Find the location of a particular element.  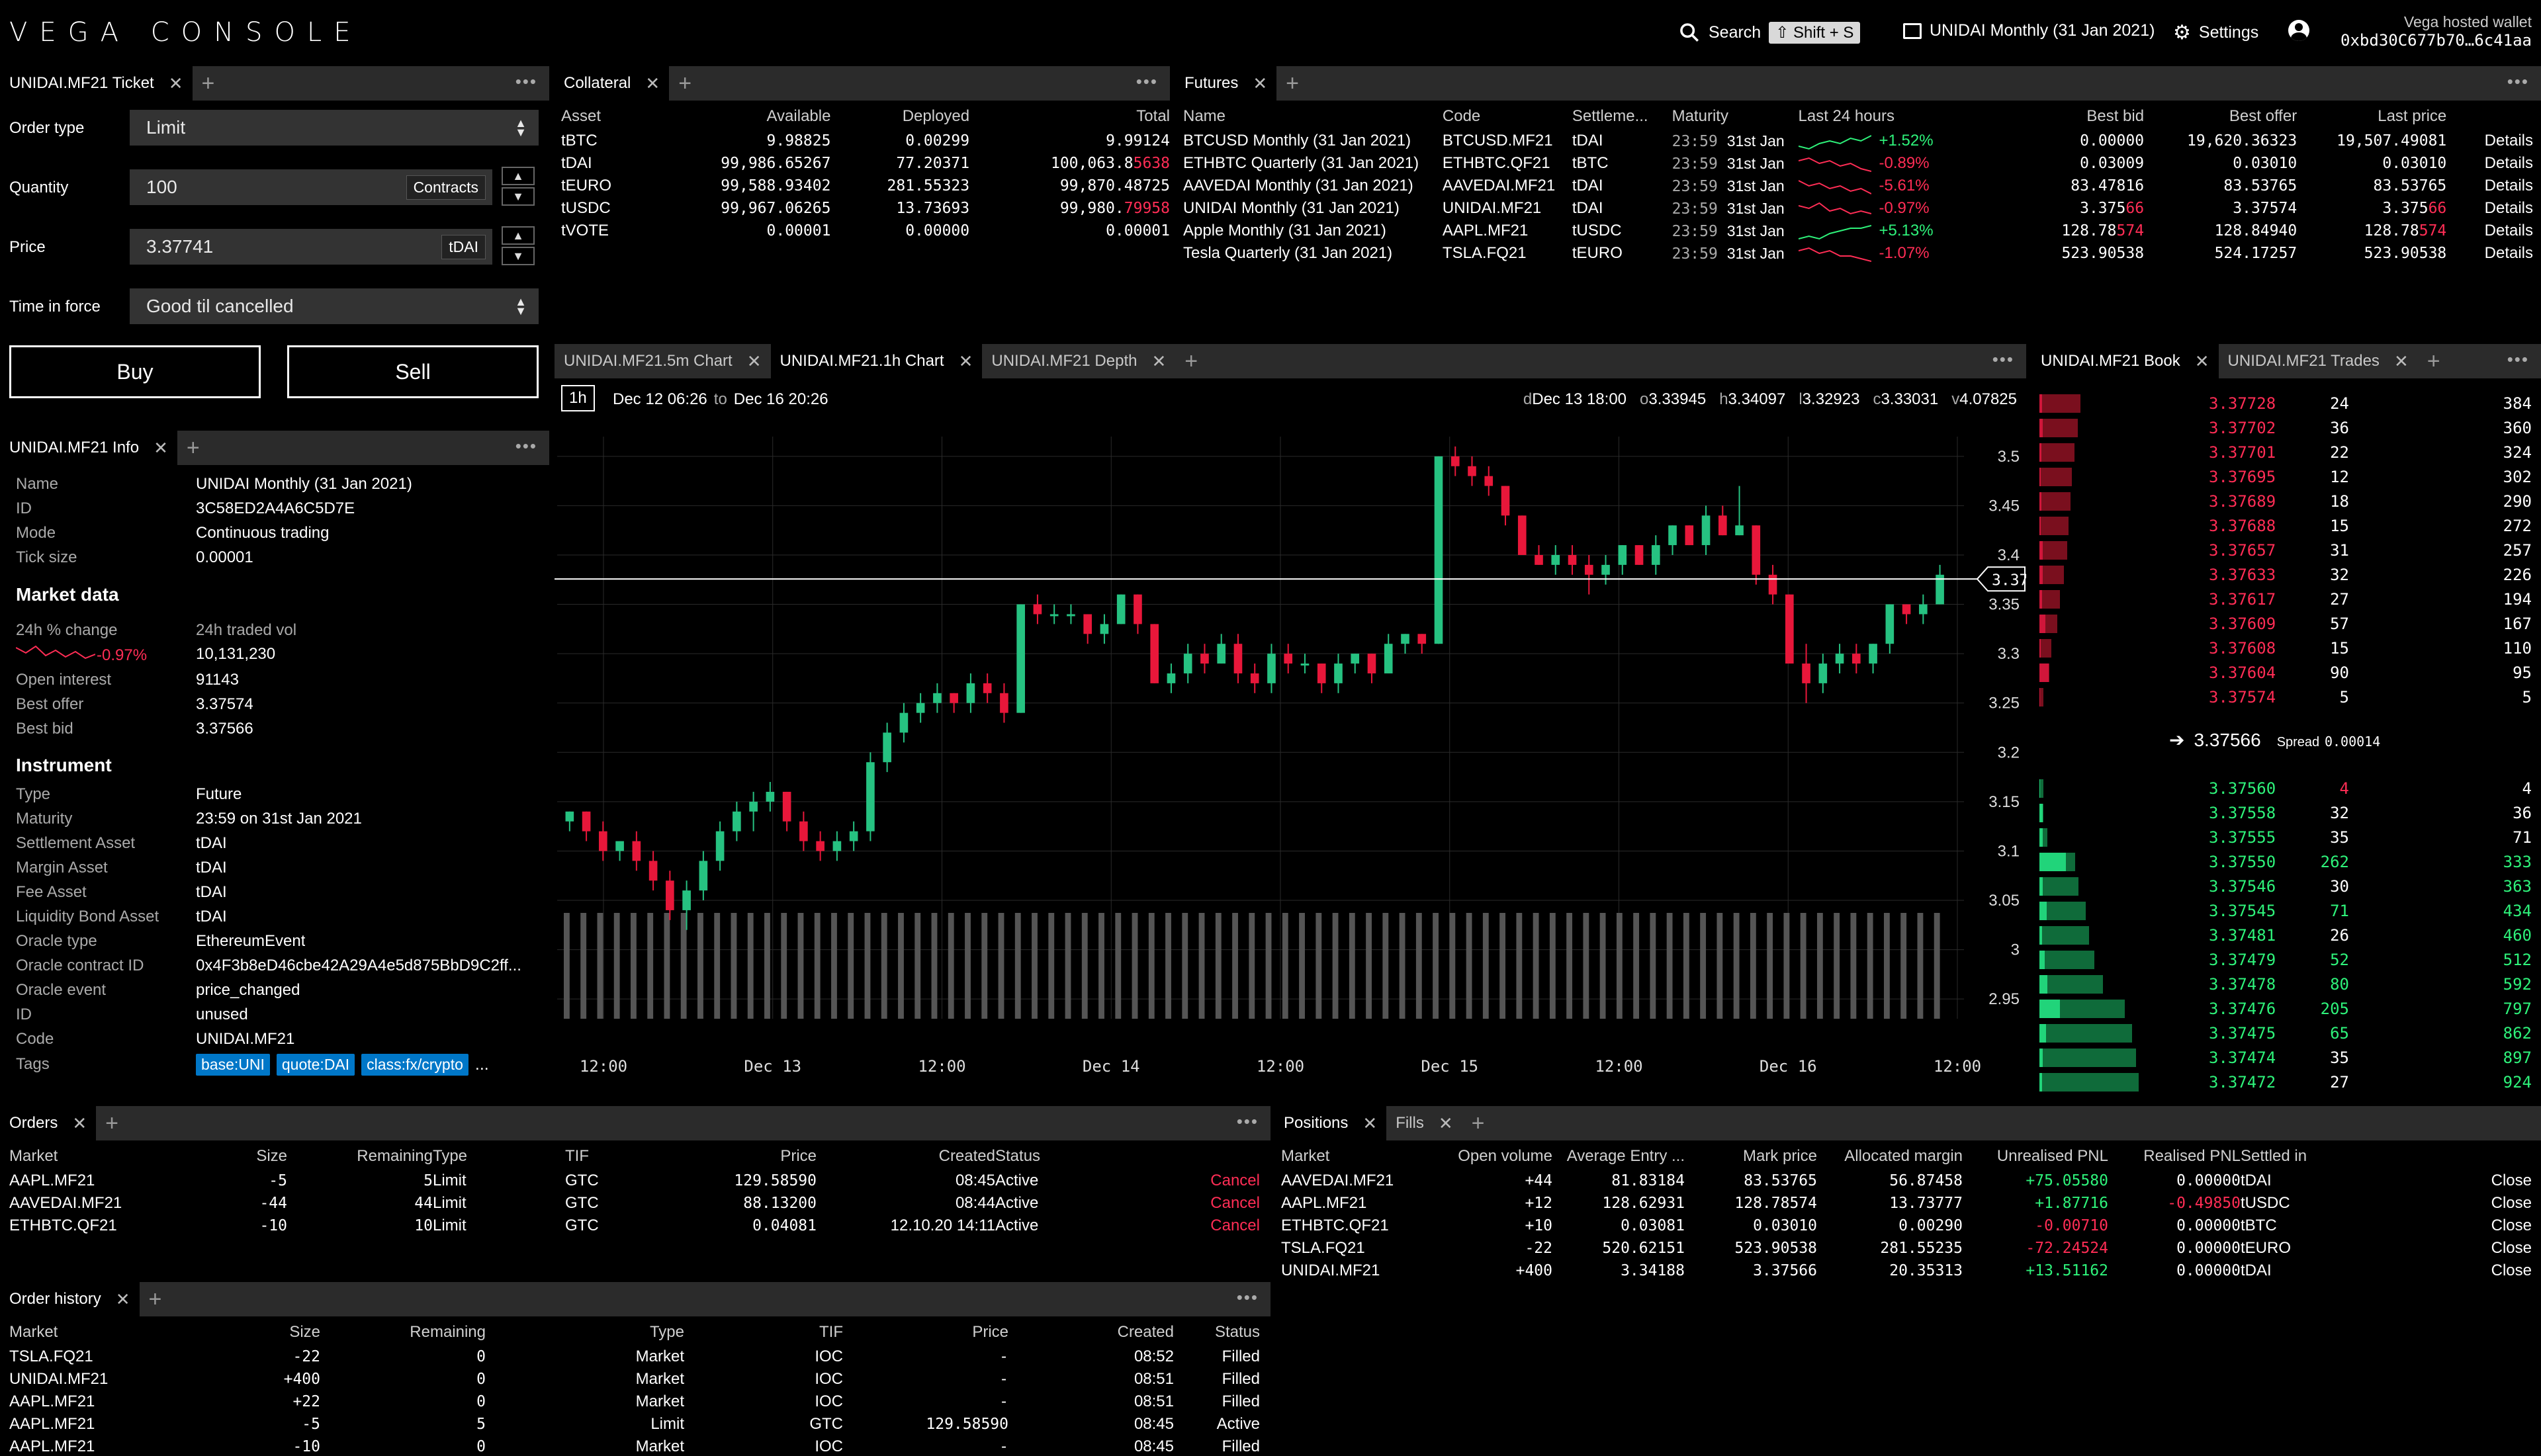

column-header: Settled in is located at coordinates (2307, 1156).